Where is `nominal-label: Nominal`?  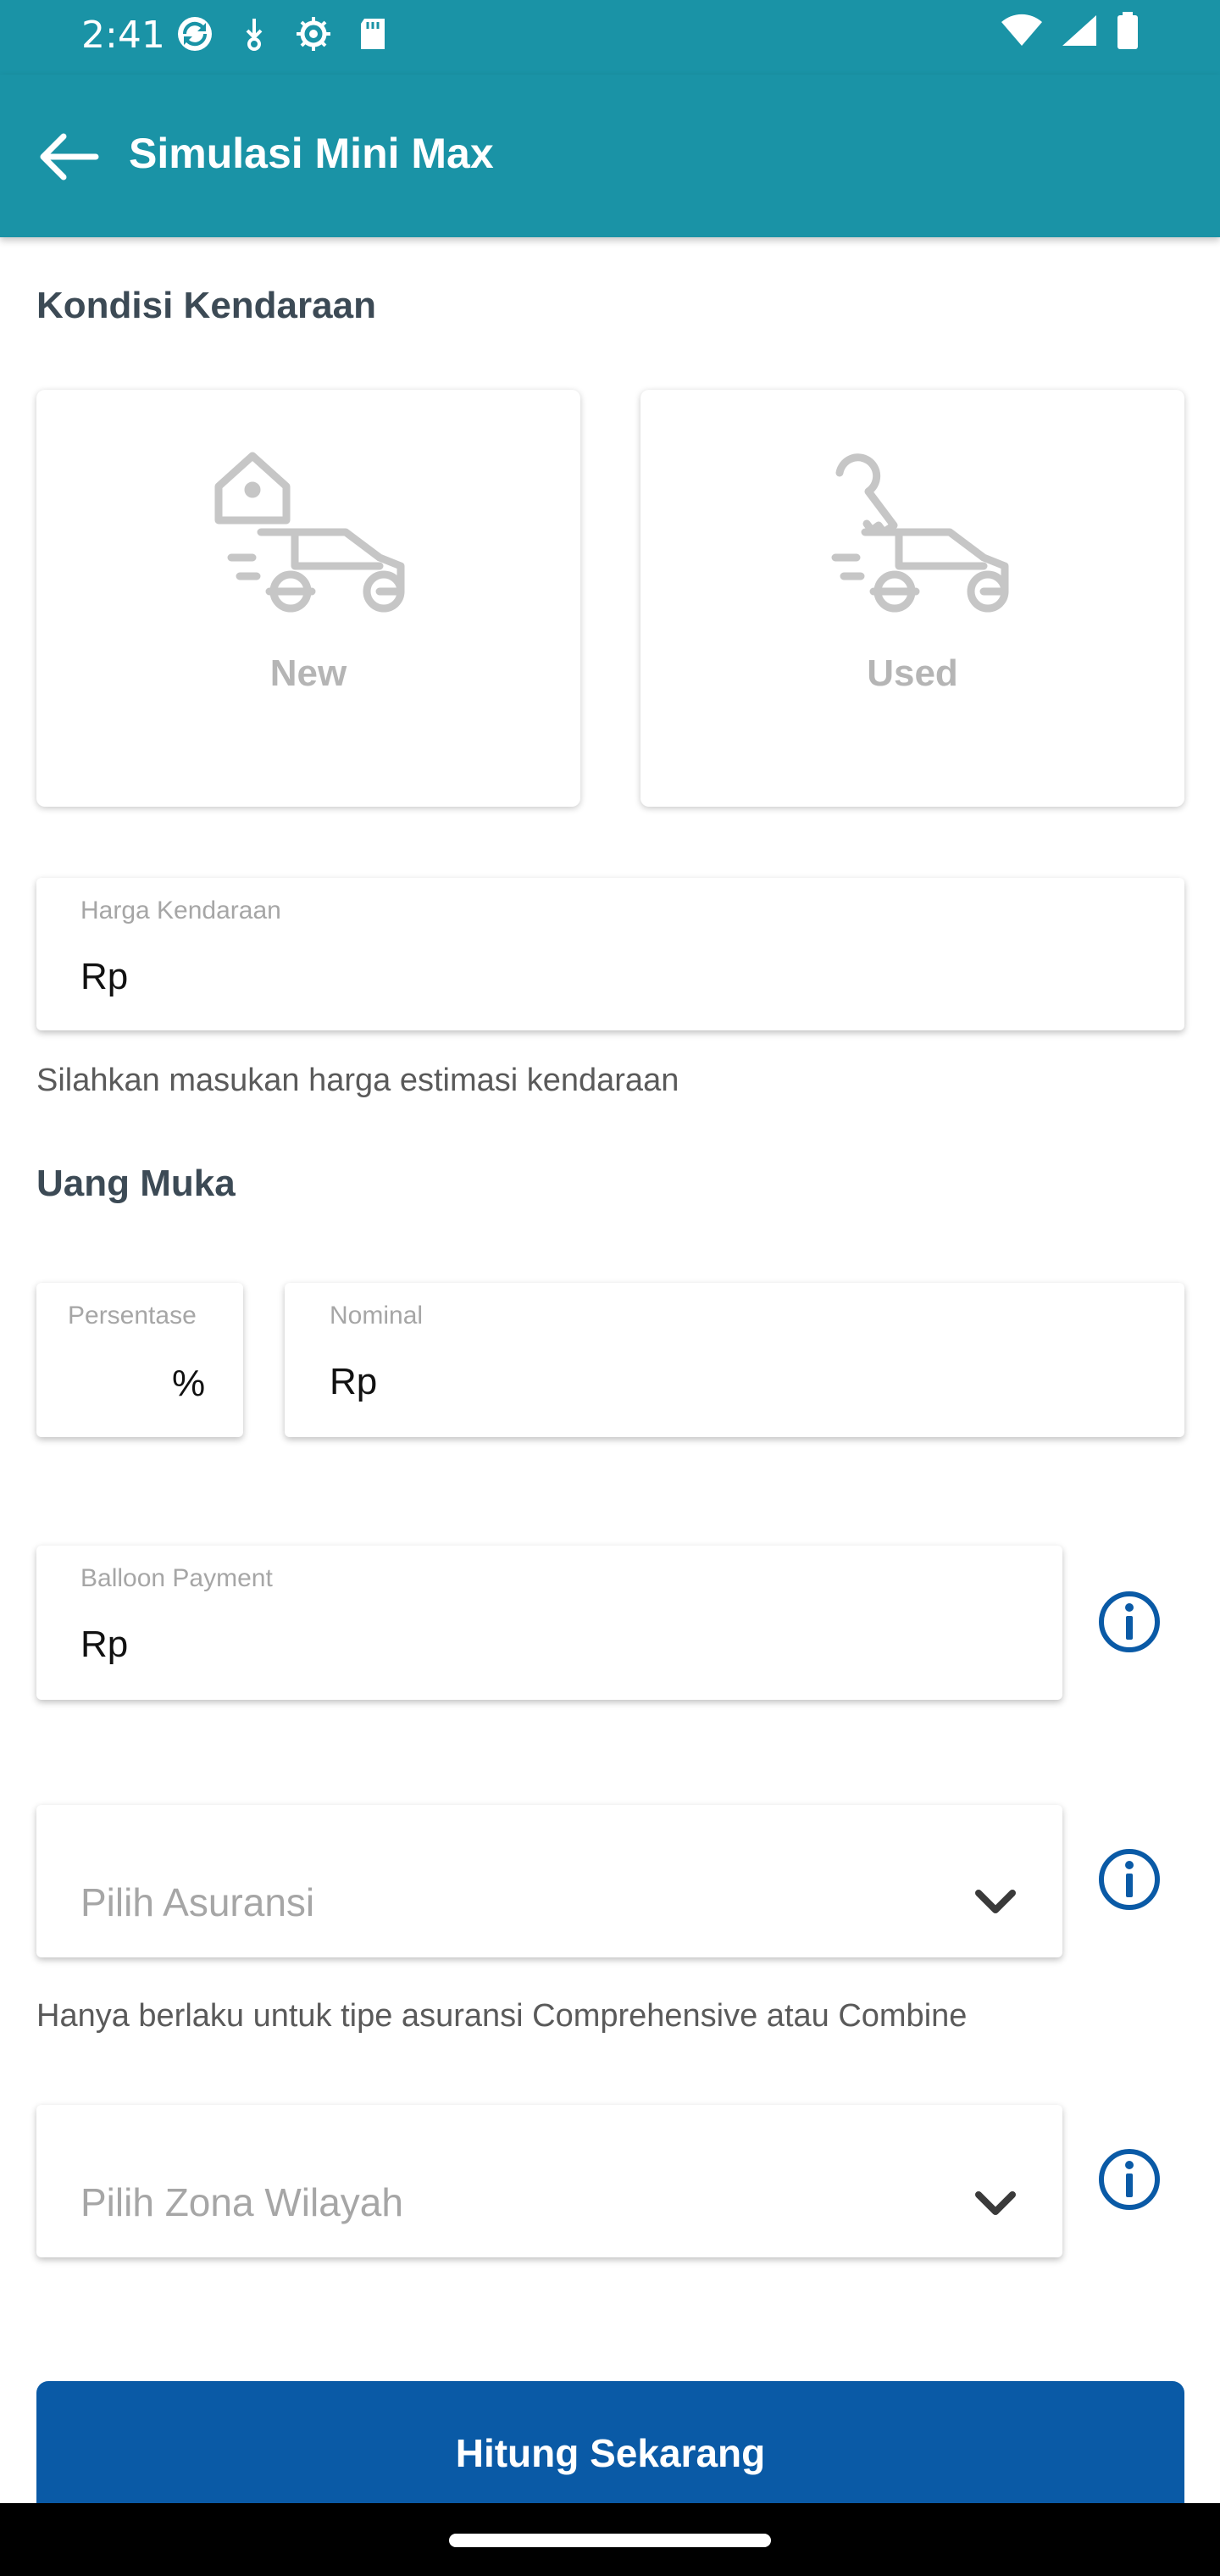 nominal-label: Nominal is located at coordinates (377, 1316).